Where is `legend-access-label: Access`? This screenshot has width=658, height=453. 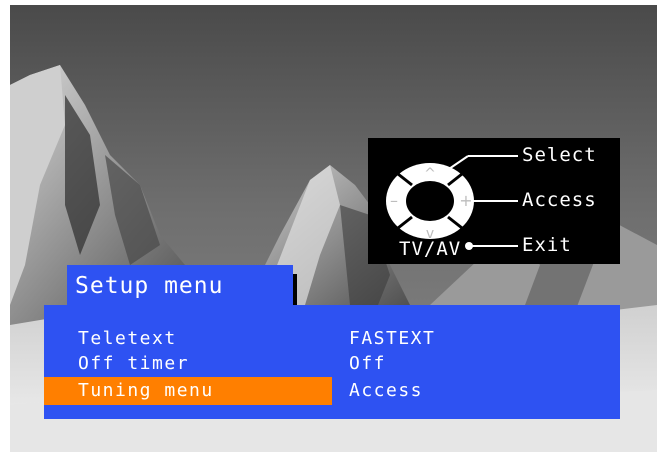 legend-access-label: Access is located at coordinates (559, 200).